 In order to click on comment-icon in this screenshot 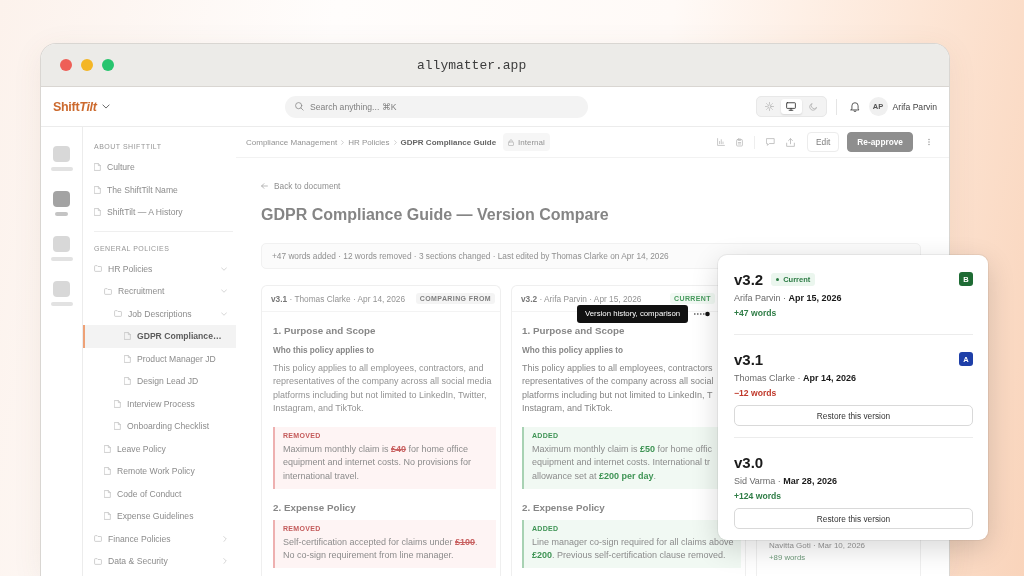, I will do `click(771, 142)`.